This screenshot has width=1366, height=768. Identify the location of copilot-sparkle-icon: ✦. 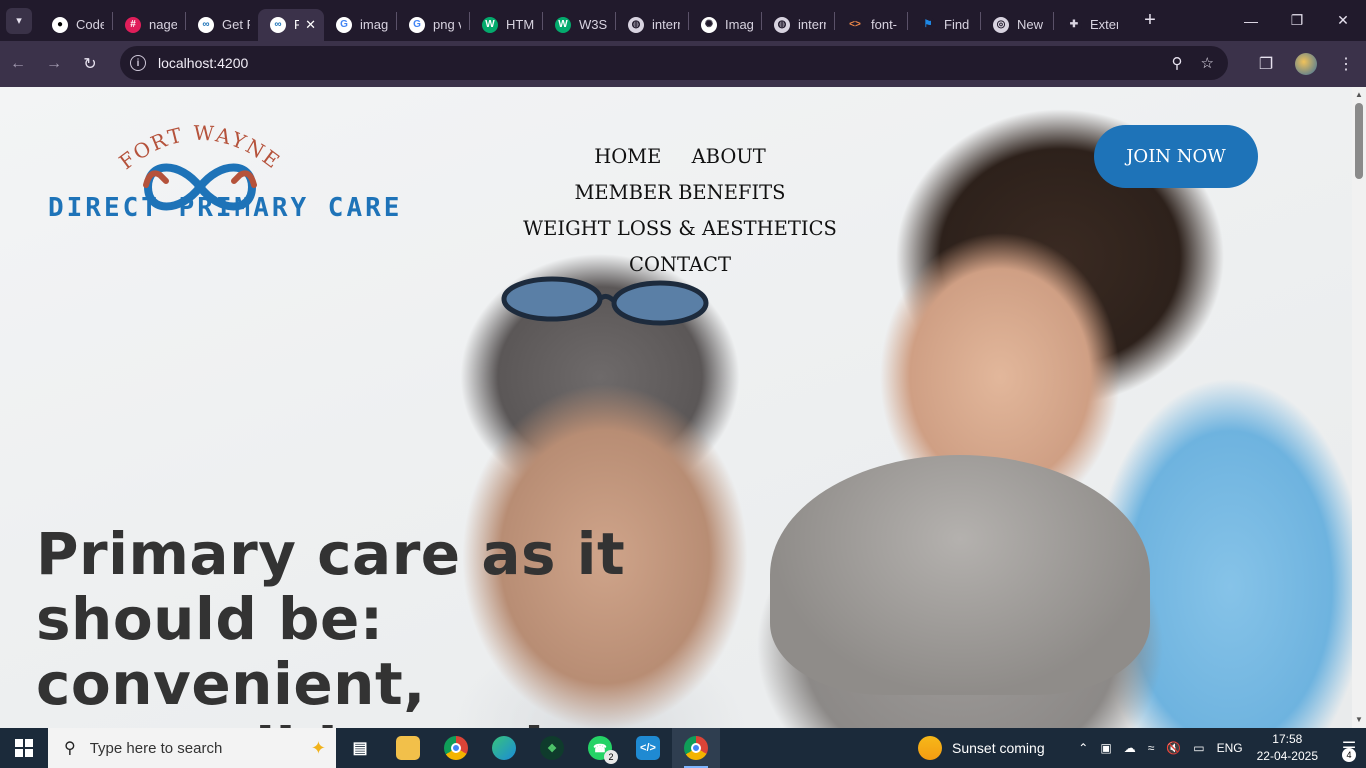
(318, 748).